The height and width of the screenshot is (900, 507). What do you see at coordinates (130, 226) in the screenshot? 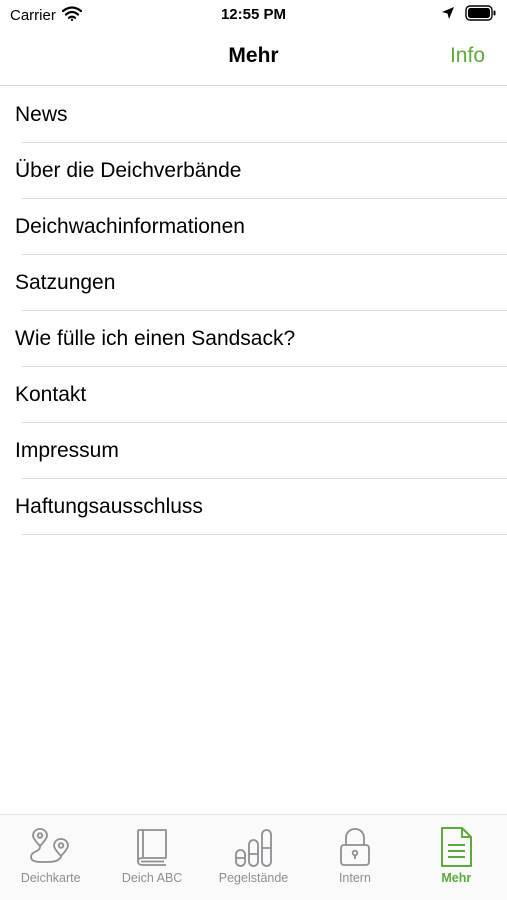
I see `menu-item-label: Deichwachinformationen` at bounding box center [130, 226].